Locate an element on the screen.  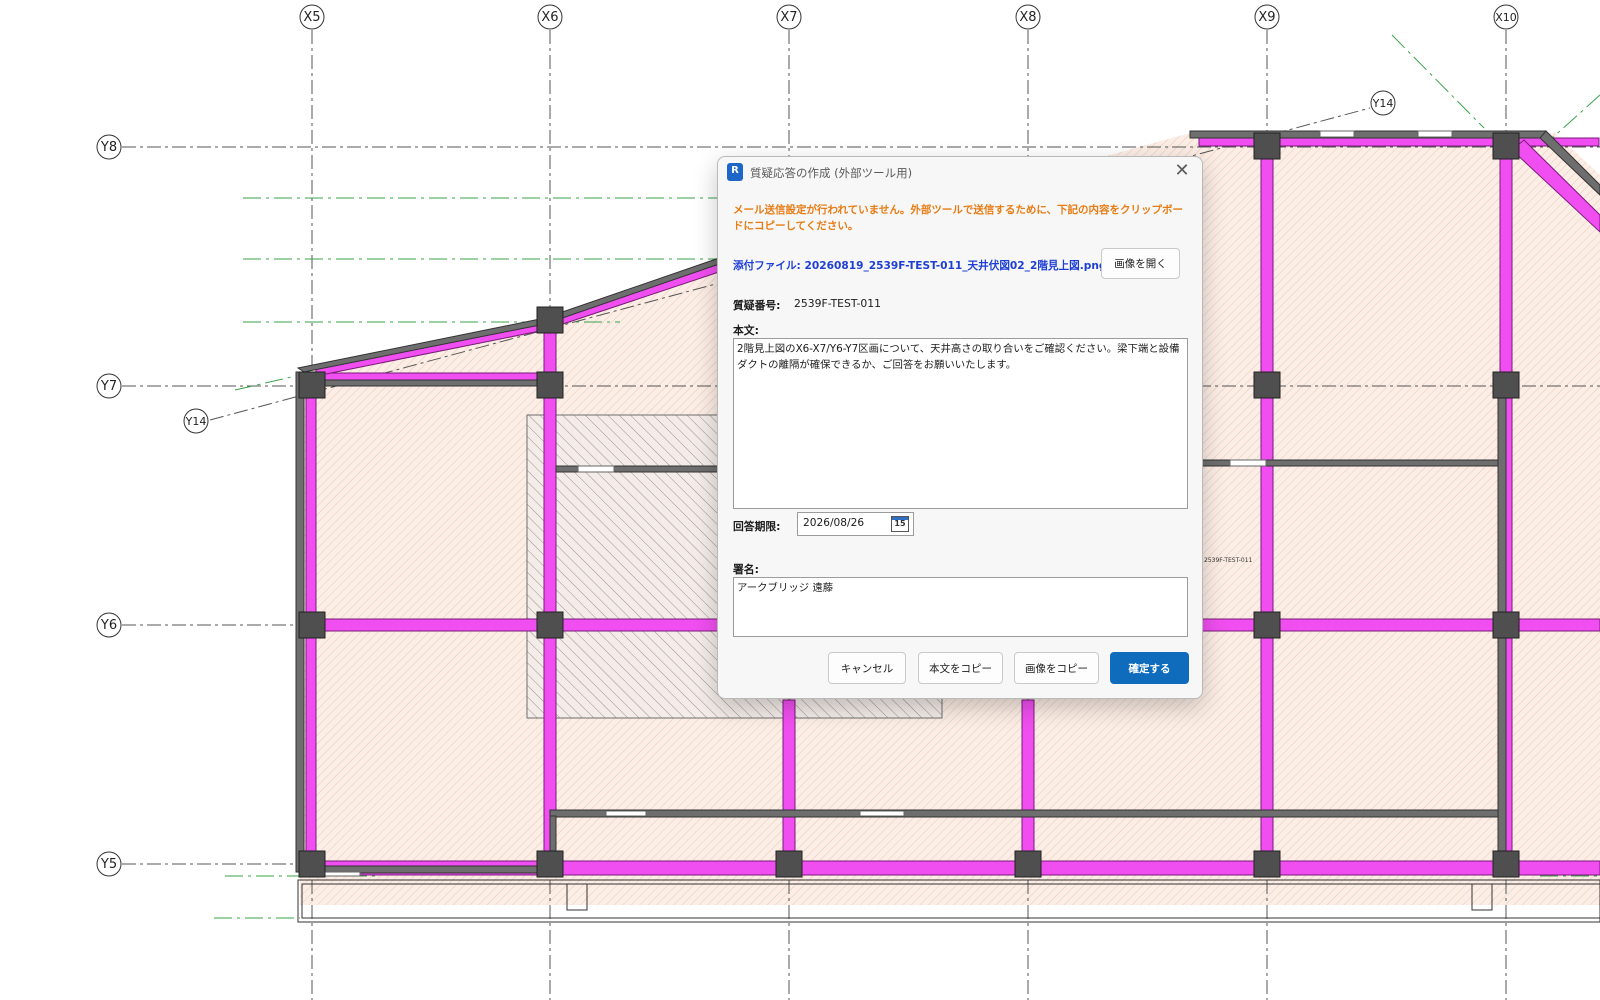
grid-label-x9: X9 is located at coordinates (1266, 17).